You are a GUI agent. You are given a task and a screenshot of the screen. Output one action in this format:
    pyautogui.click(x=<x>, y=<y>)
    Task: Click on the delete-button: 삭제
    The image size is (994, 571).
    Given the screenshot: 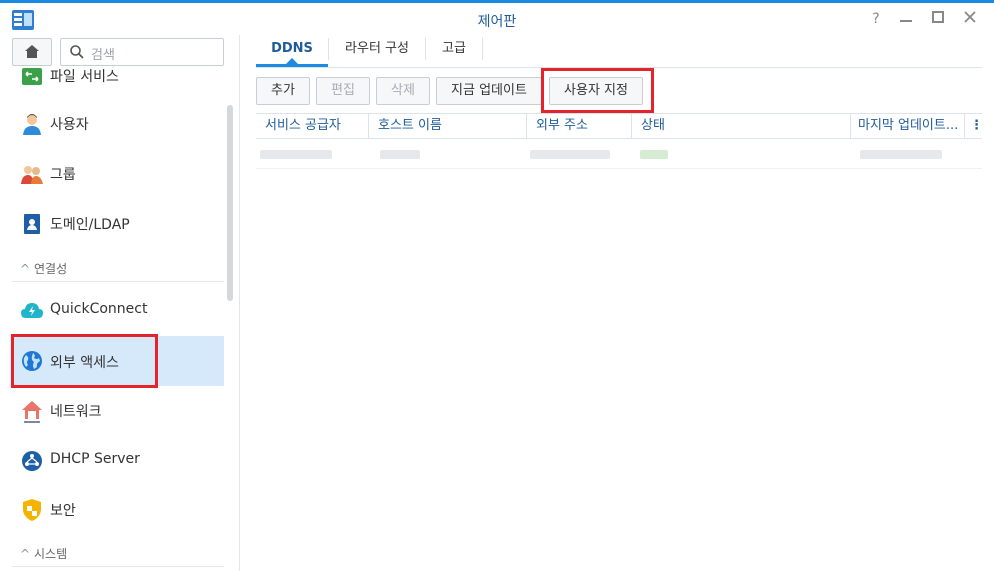 What is the action you would take?
    pyautogui.click(x=403, y=91)
    